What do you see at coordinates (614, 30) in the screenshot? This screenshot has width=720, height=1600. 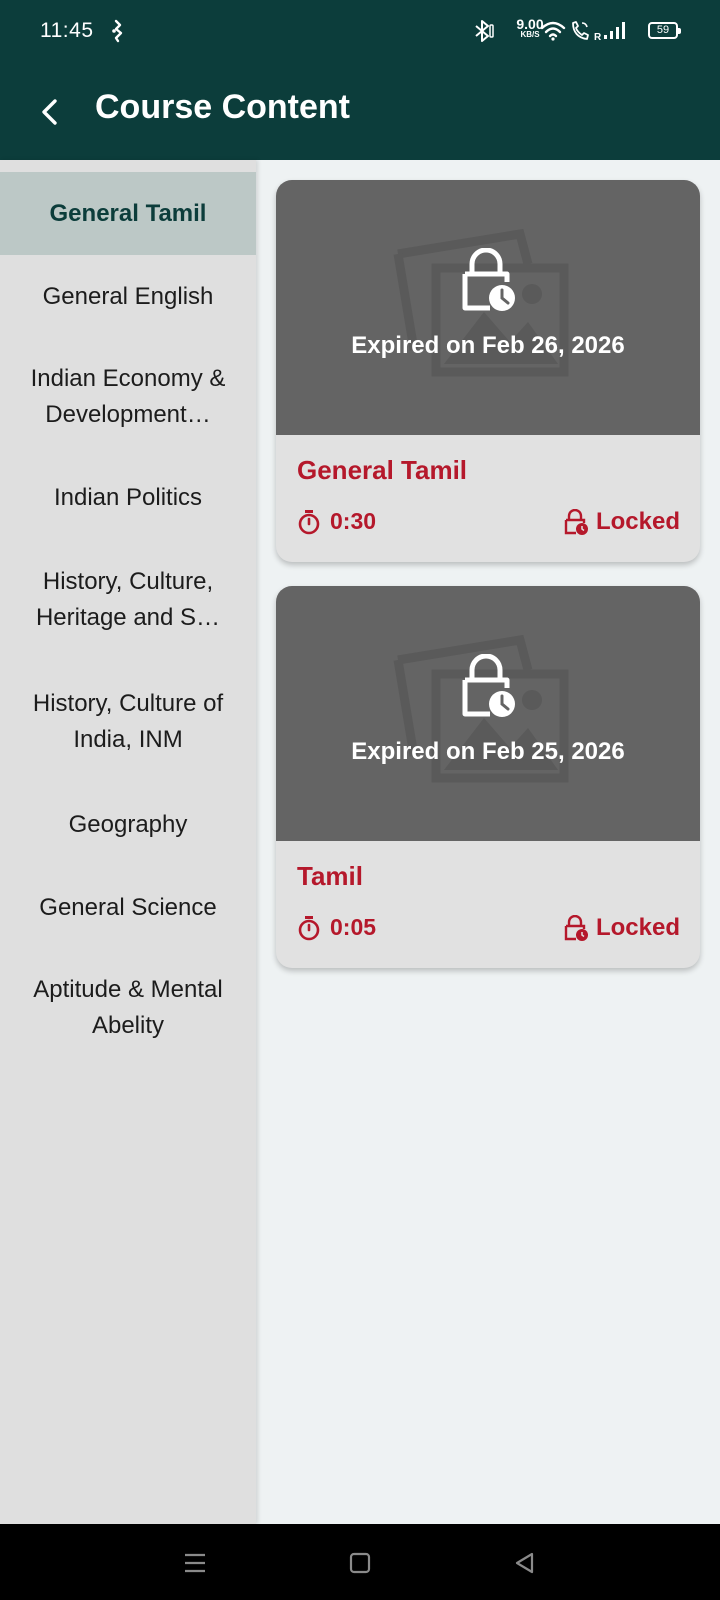 I see `signal-icon` at bounding box center [614, 30].